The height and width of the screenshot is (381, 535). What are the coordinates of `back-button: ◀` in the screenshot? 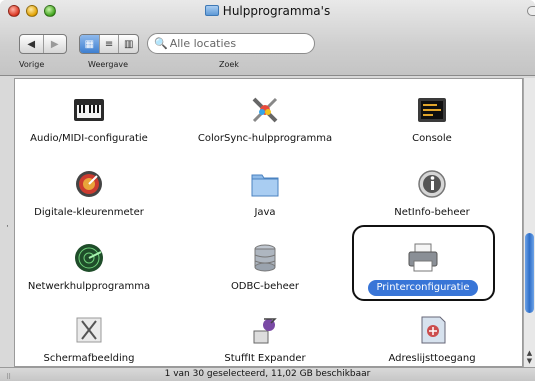 It's located at (32, 44).